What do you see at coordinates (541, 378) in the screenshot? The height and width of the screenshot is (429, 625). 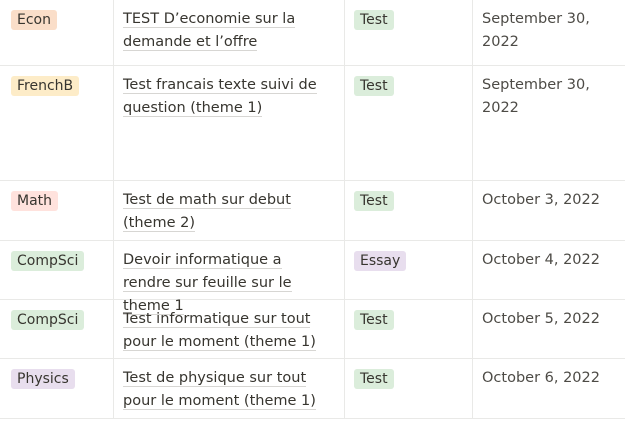 I see `due-date: October 6, 2022` at bounding box center [541, 378].